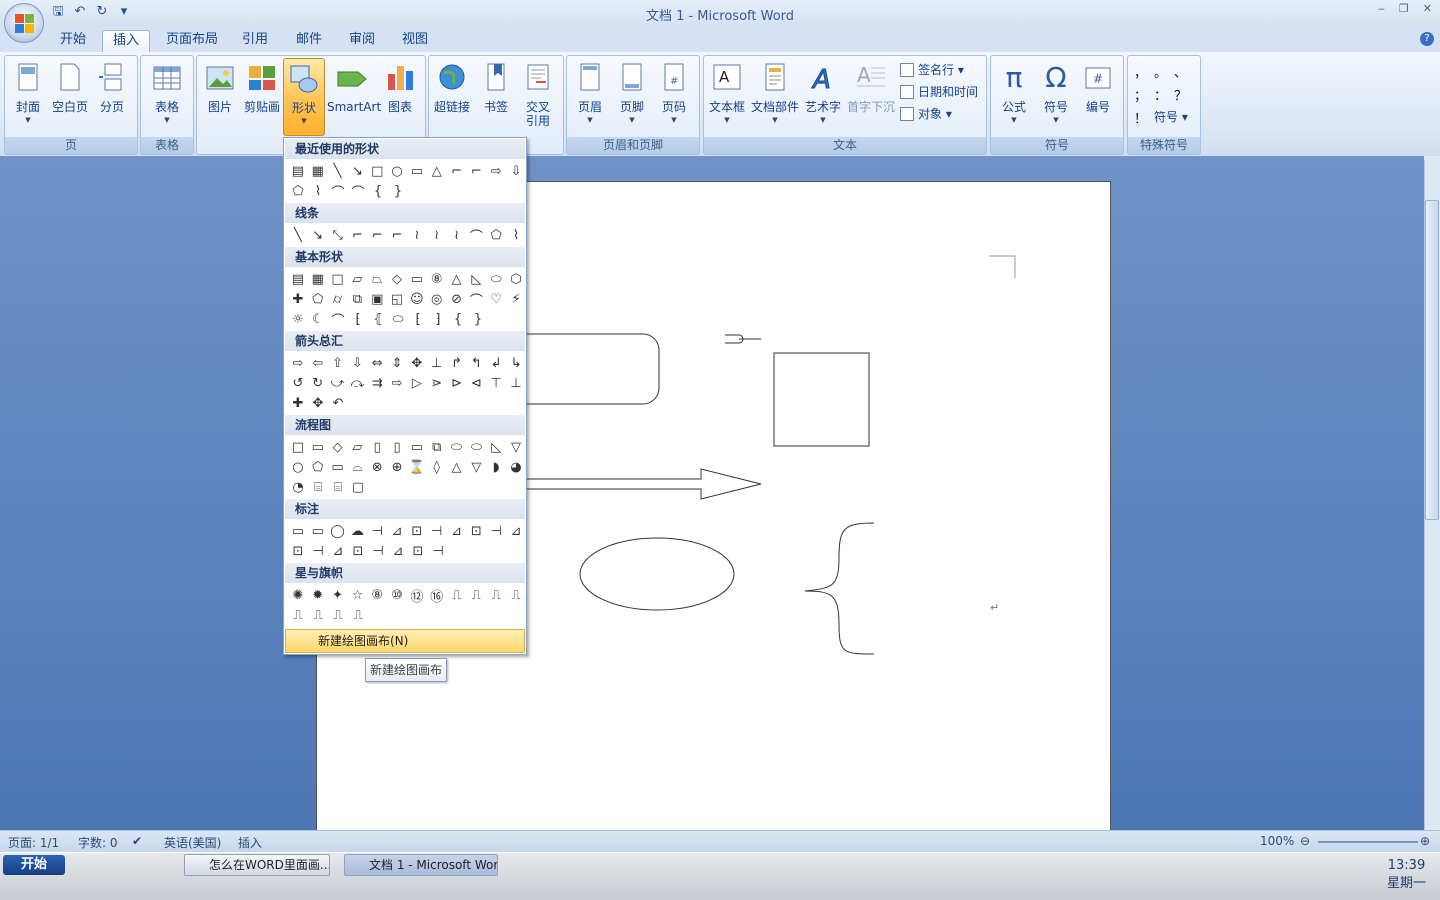  Describe the element at coordinates (516, 235) in the screenshot. I see `shape-option: ⌇` at that location.